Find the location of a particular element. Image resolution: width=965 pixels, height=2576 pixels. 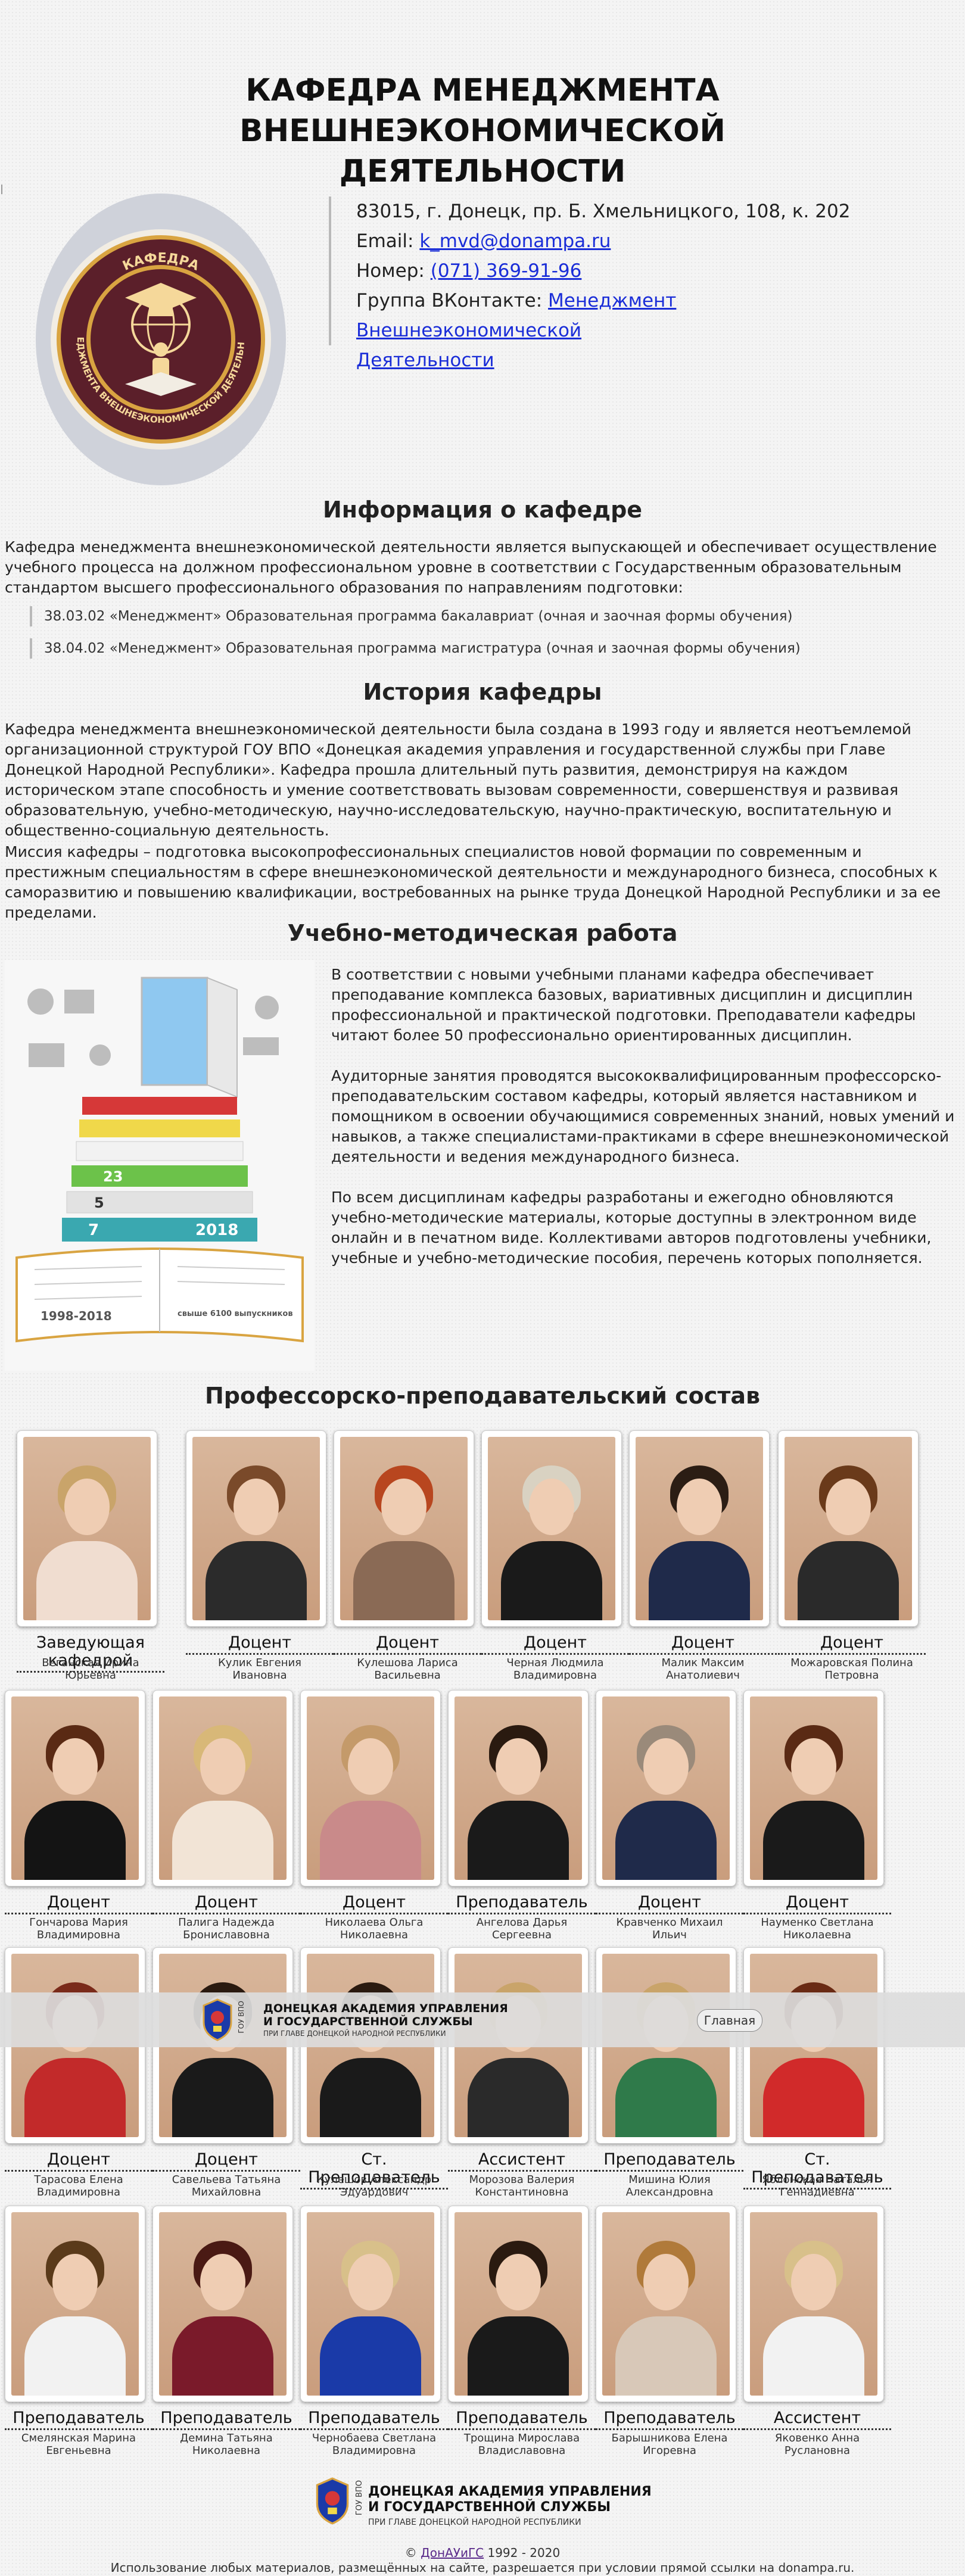

staff-name-line1: Науменко Светлана is located at coordinates (817, 1923).